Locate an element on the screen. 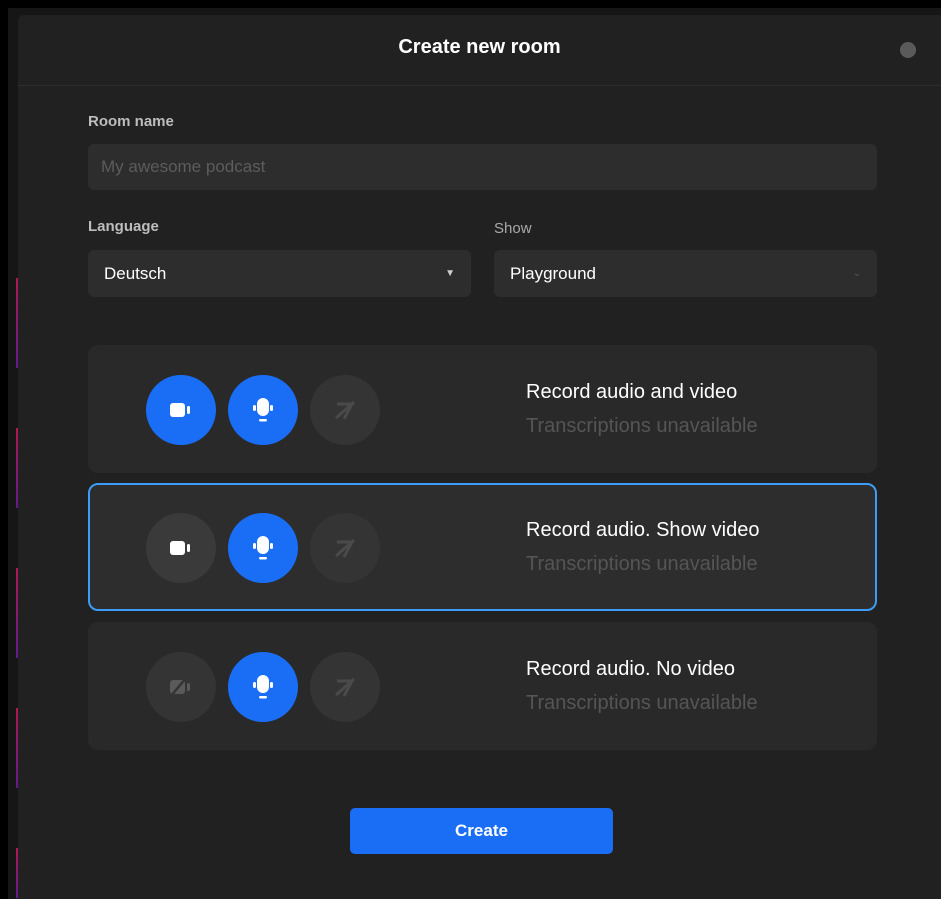 This screenshot has height=899, width=941. dialog-header: Create new room is located at coordinates (479, 50).